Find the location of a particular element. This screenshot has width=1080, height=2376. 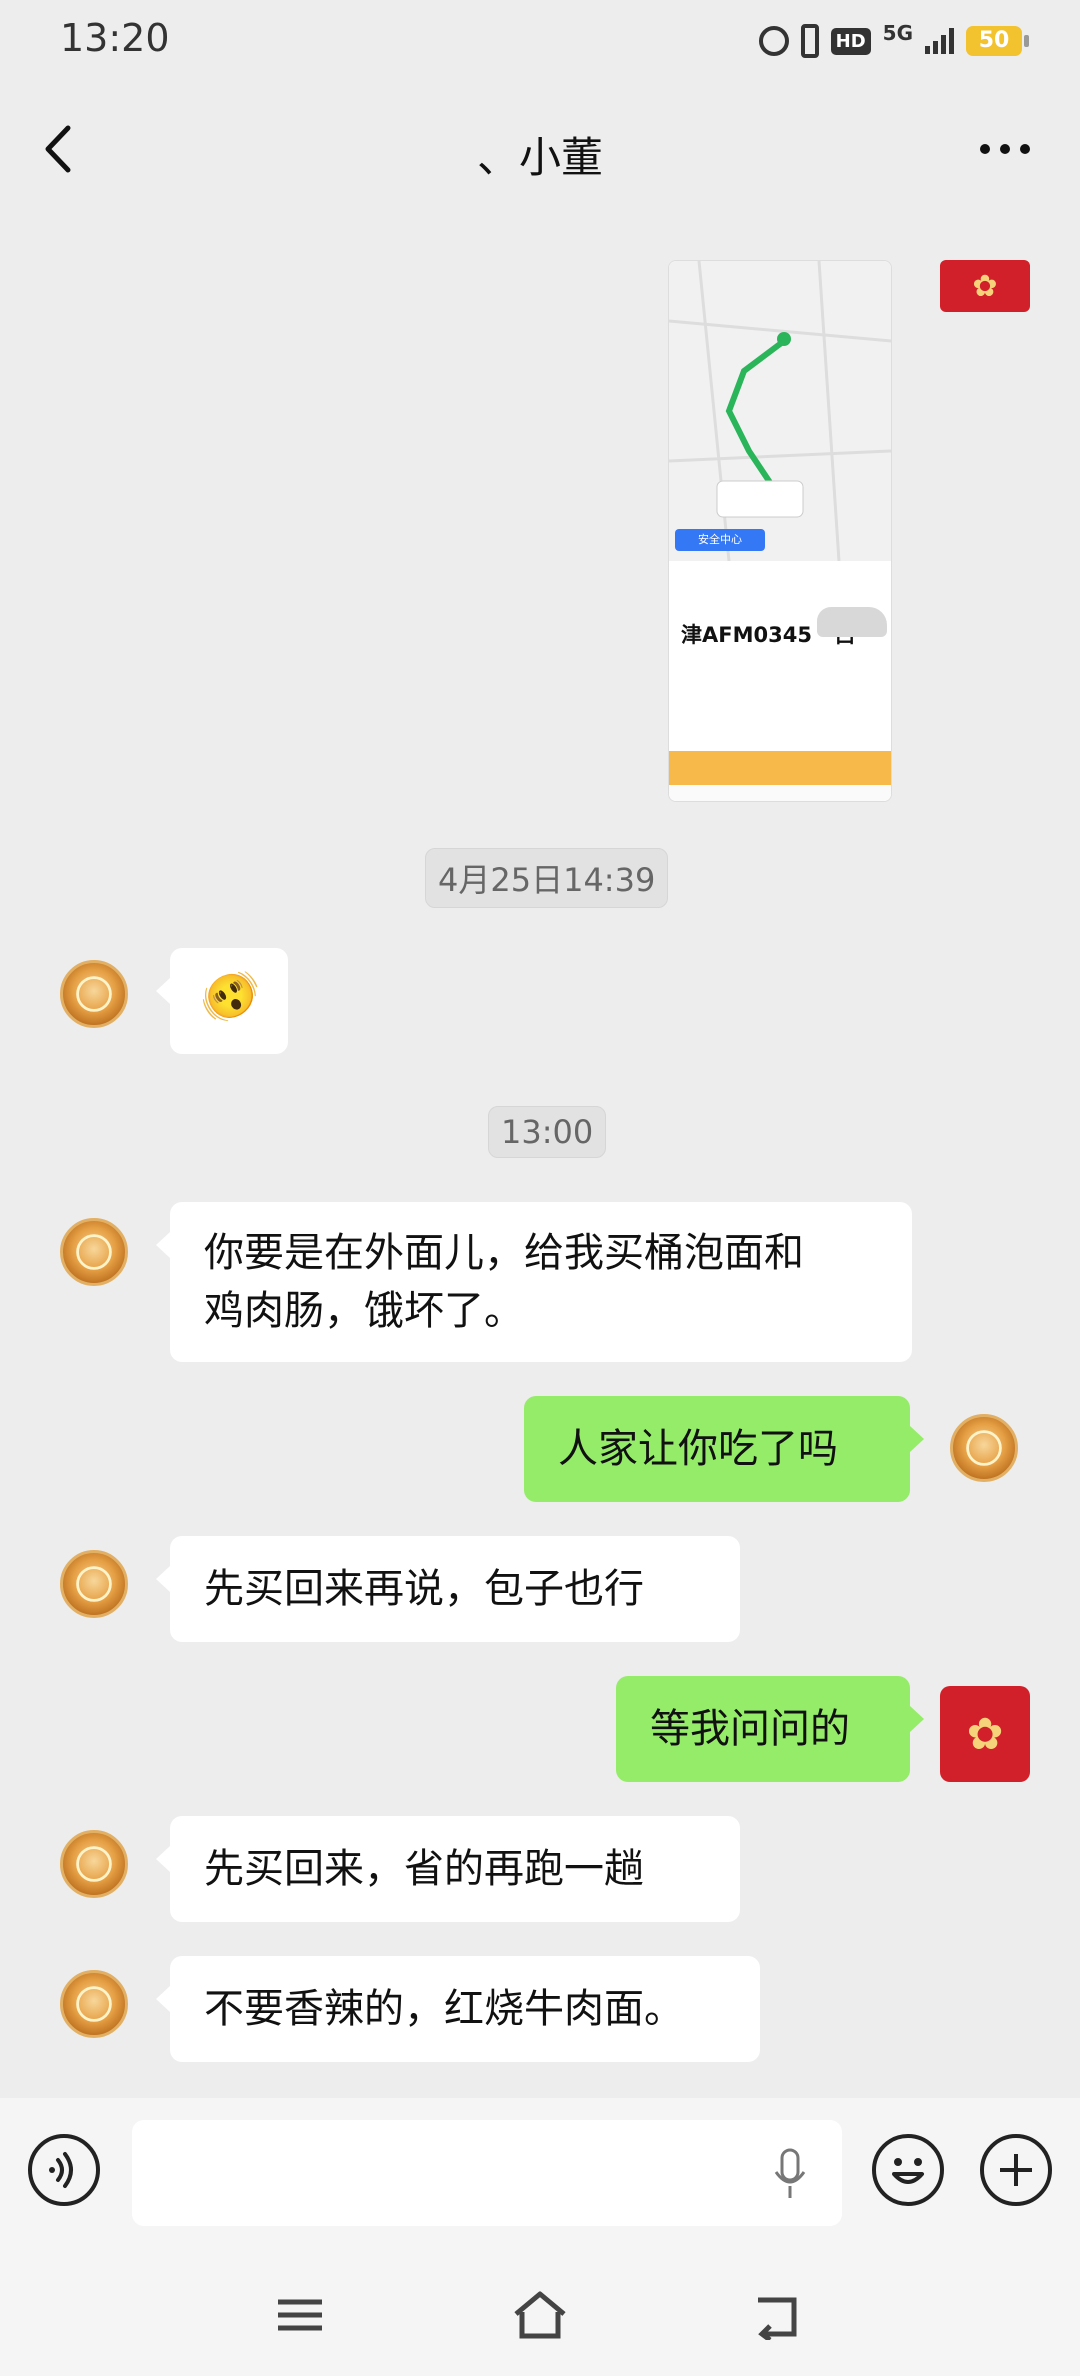

status-bar: 13:20 HD 5G 50 is located at coordinates (540, 42).